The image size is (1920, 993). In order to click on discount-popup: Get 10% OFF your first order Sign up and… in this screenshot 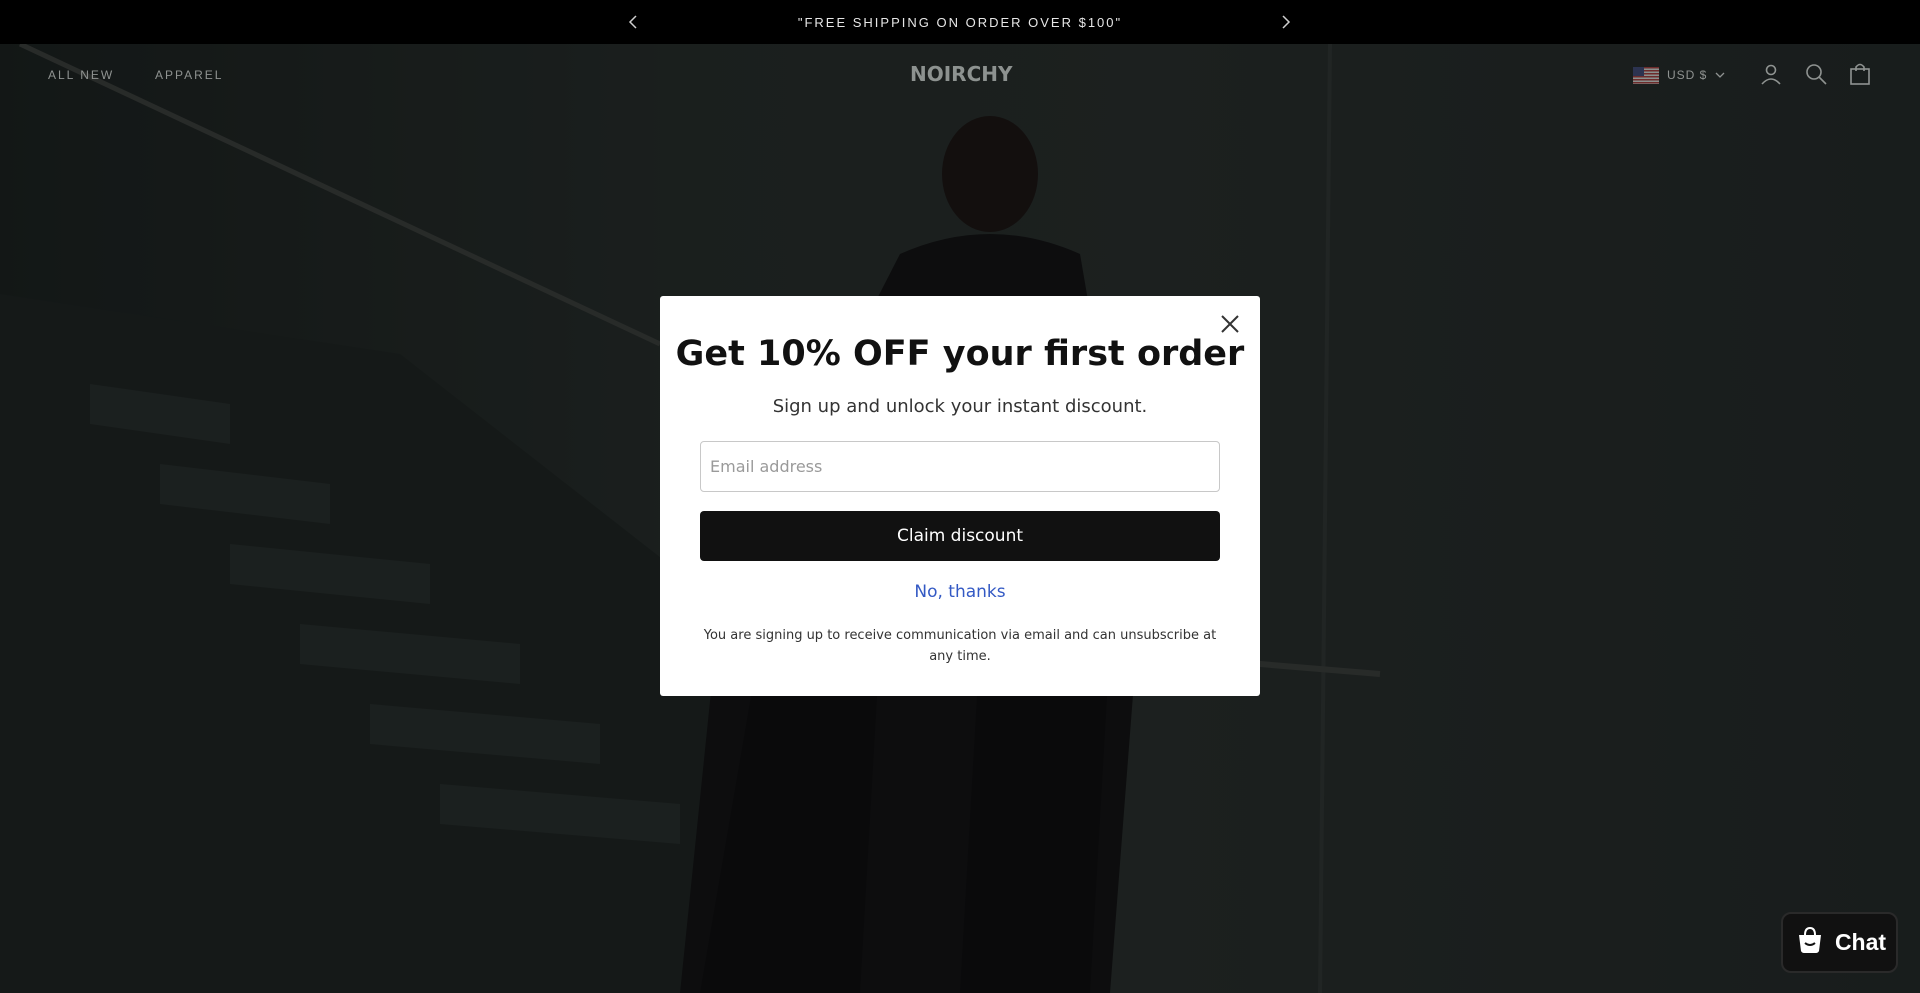, I will do `click(960, 496)`.